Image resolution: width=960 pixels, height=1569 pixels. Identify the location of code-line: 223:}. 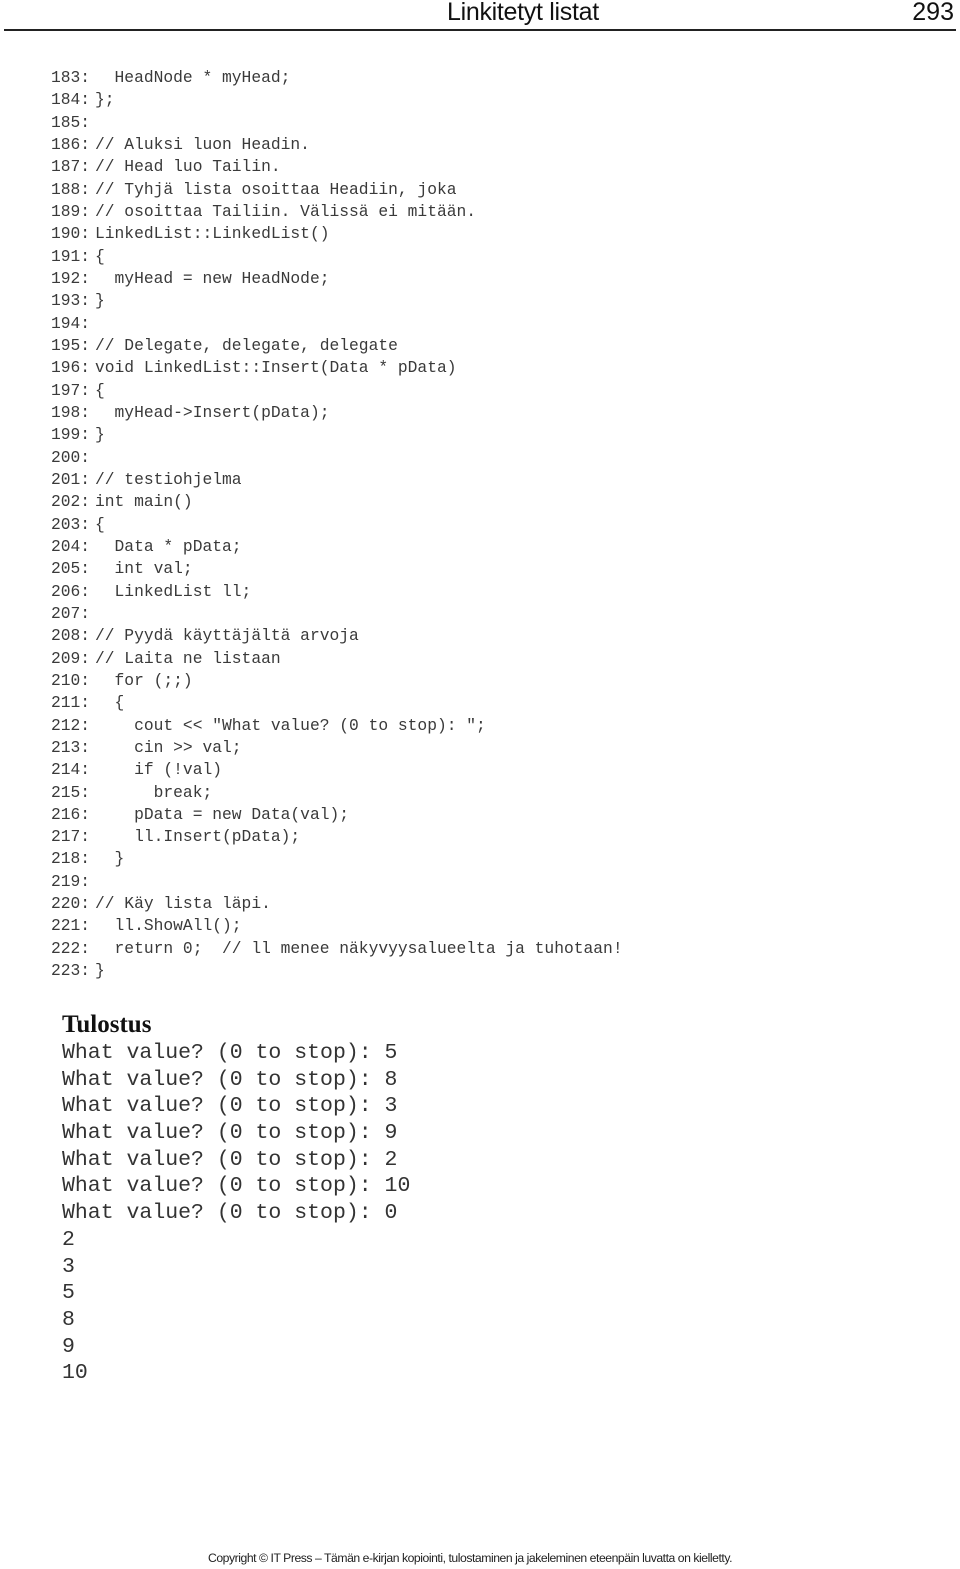
(337, 971).